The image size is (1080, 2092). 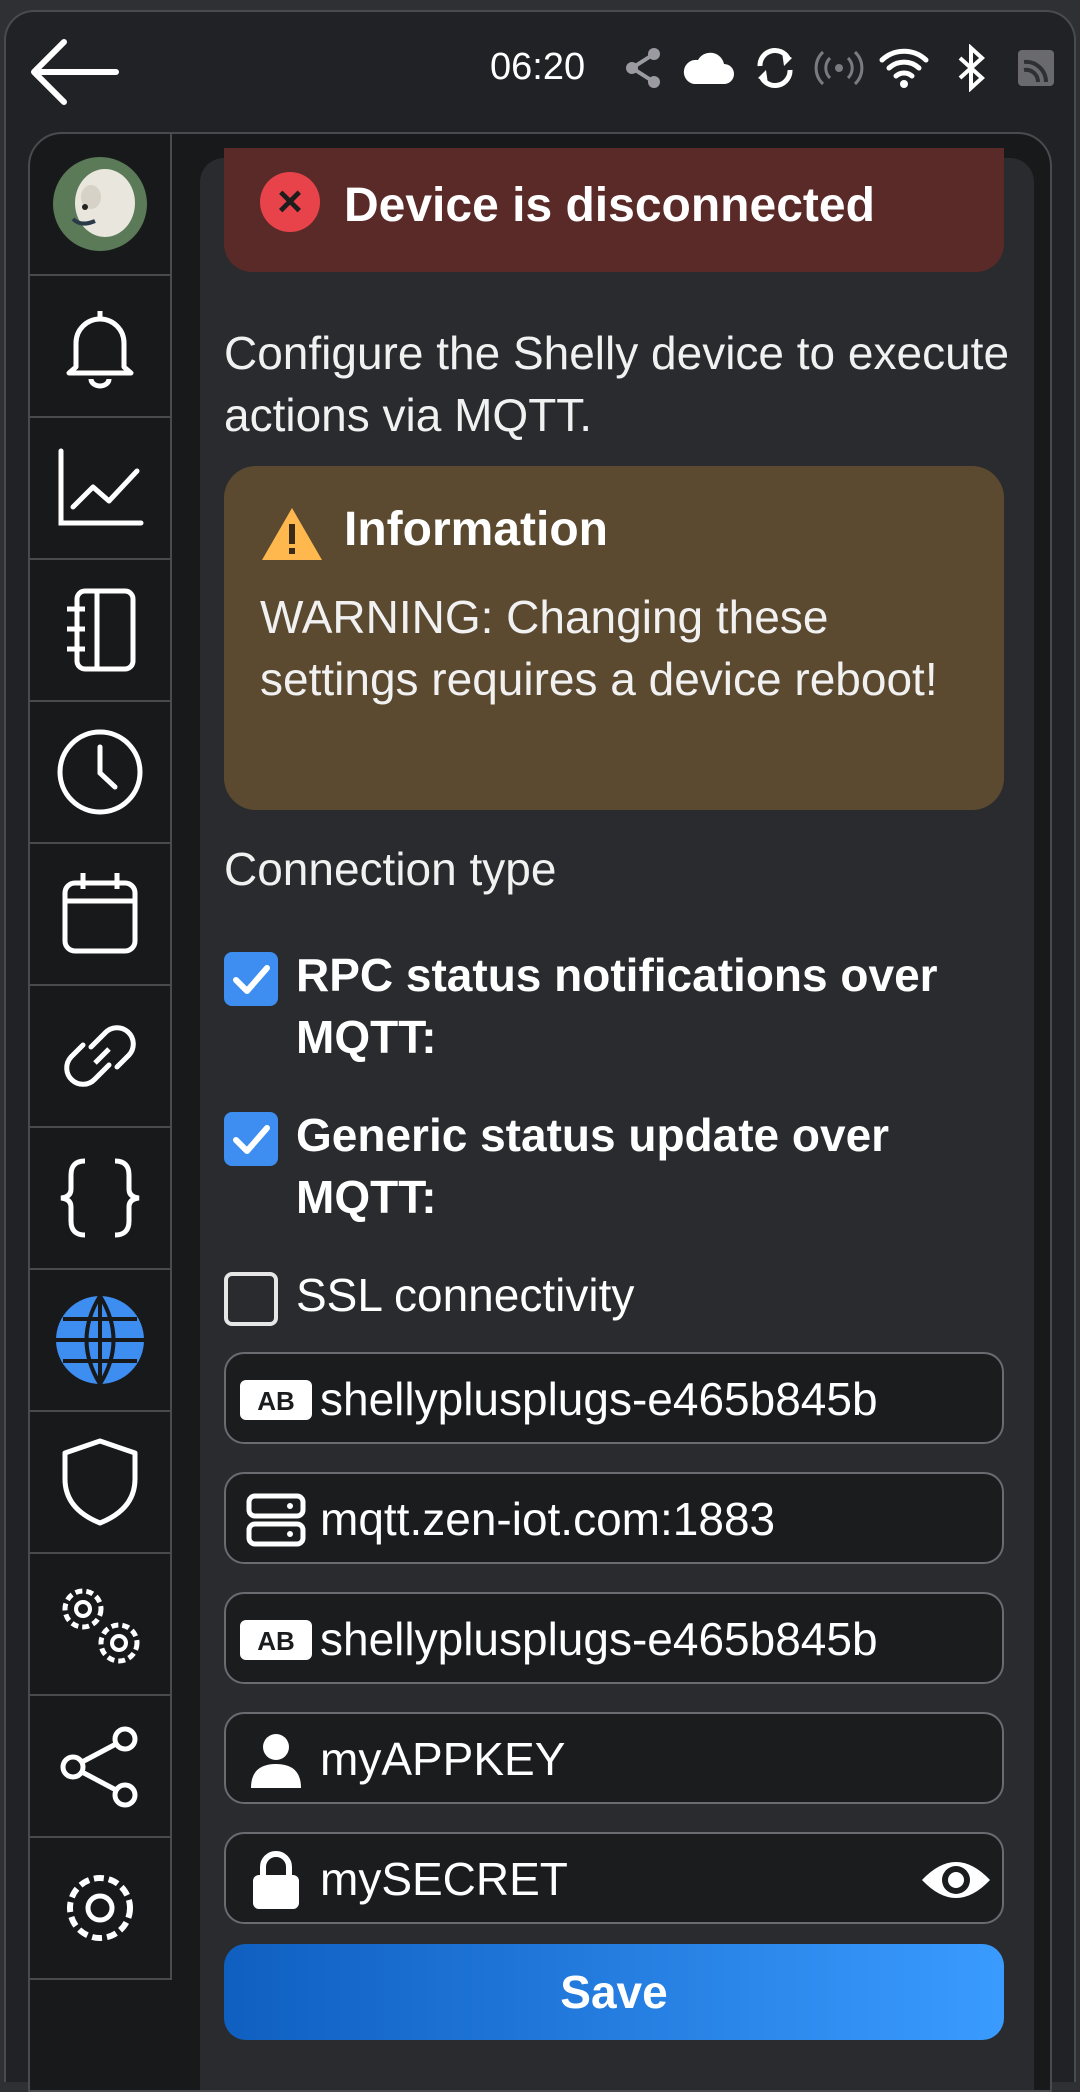 I want to click on error-icon: ×, so click(x=290, y=202).